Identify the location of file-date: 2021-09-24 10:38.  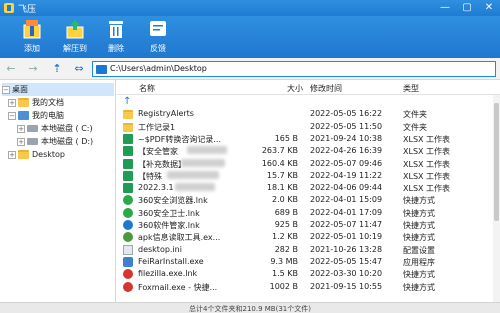
(346, 138).